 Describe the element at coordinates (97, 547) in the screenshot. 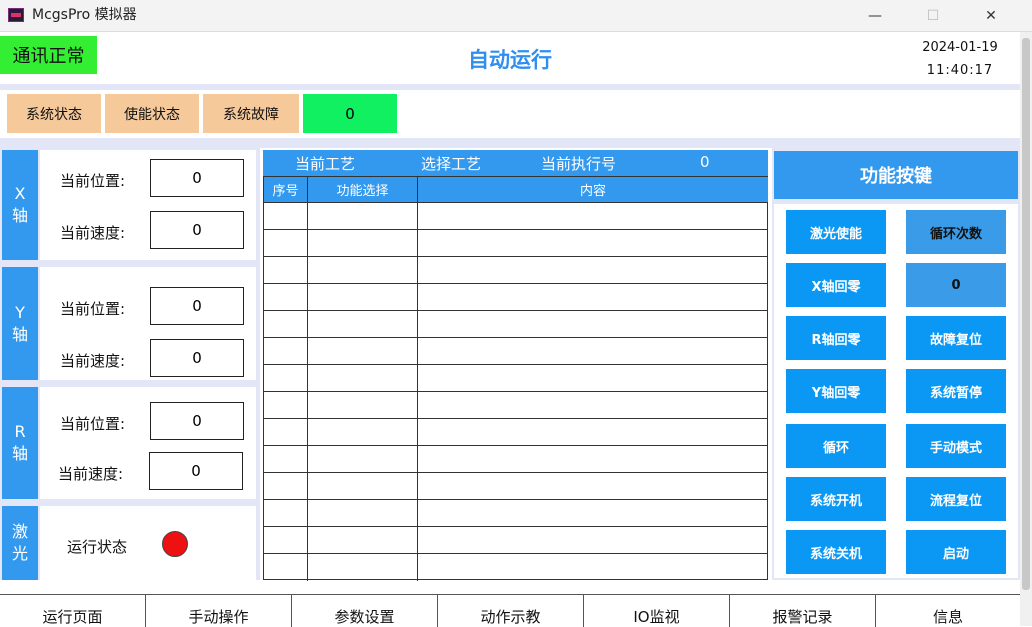

I see `run-status-label: 运行状态` at that location.